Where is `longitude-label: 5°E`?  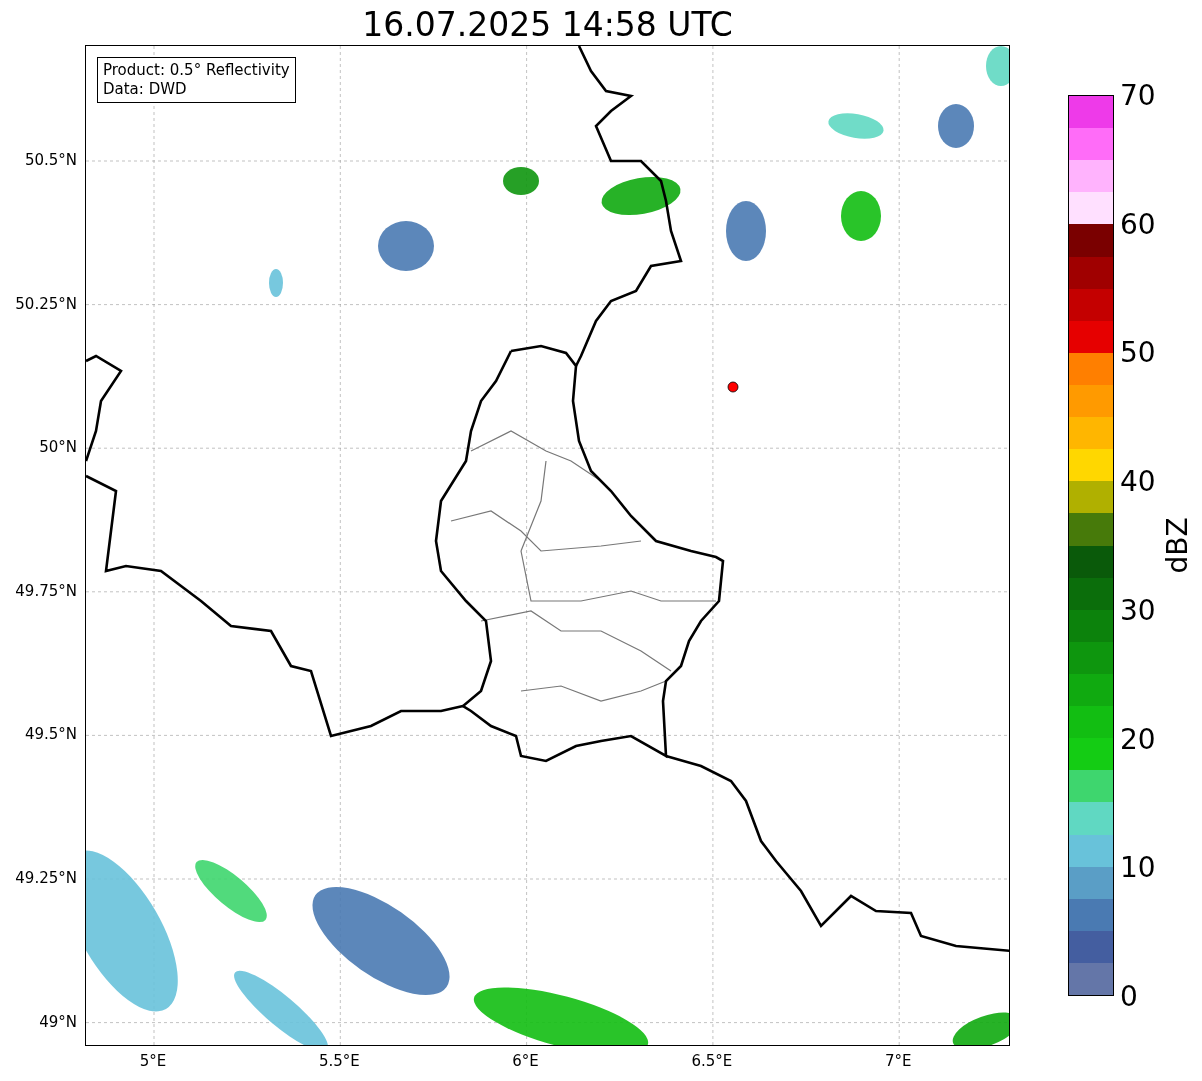
longitude-label: 5°E is located at coordinates (153, 1061).